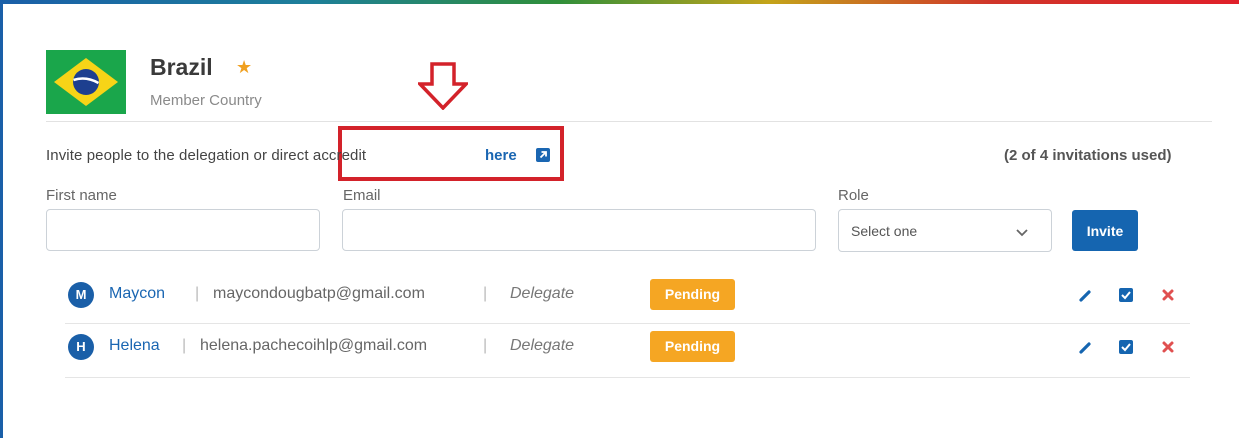 The image size is (1239, 438). Describe the element at coordinates (81, 295) in the screenshot. I see `avatar: M` at that location.